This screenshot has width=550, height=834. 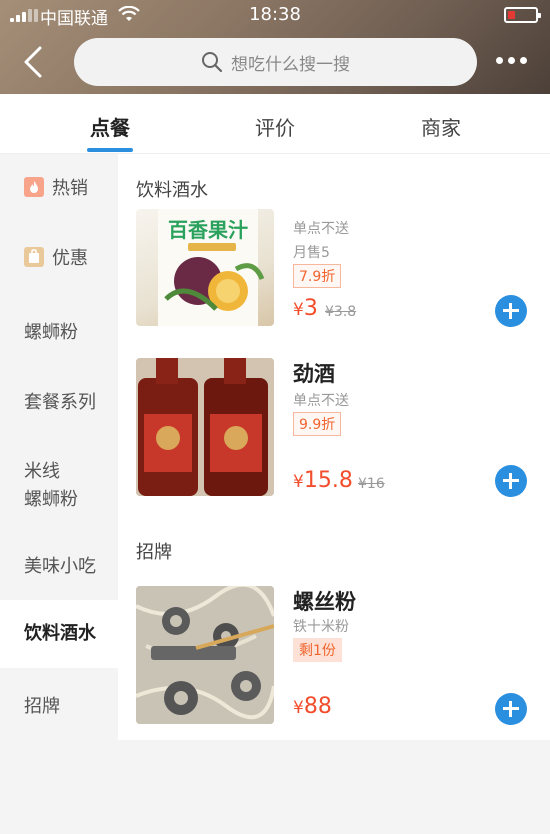 What do you see at coordinates (341, 312) in the screenshot?
I see `original-price: ¥3.8` at bounding box center [341, 312].